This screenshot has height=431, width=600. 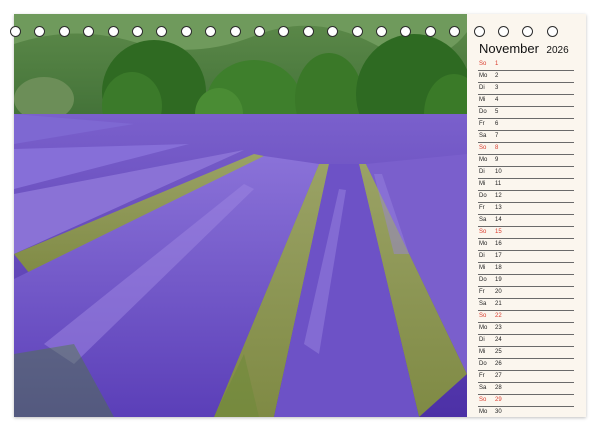 I want to click on day-row: Fr 20, so click(x=526, y=293).